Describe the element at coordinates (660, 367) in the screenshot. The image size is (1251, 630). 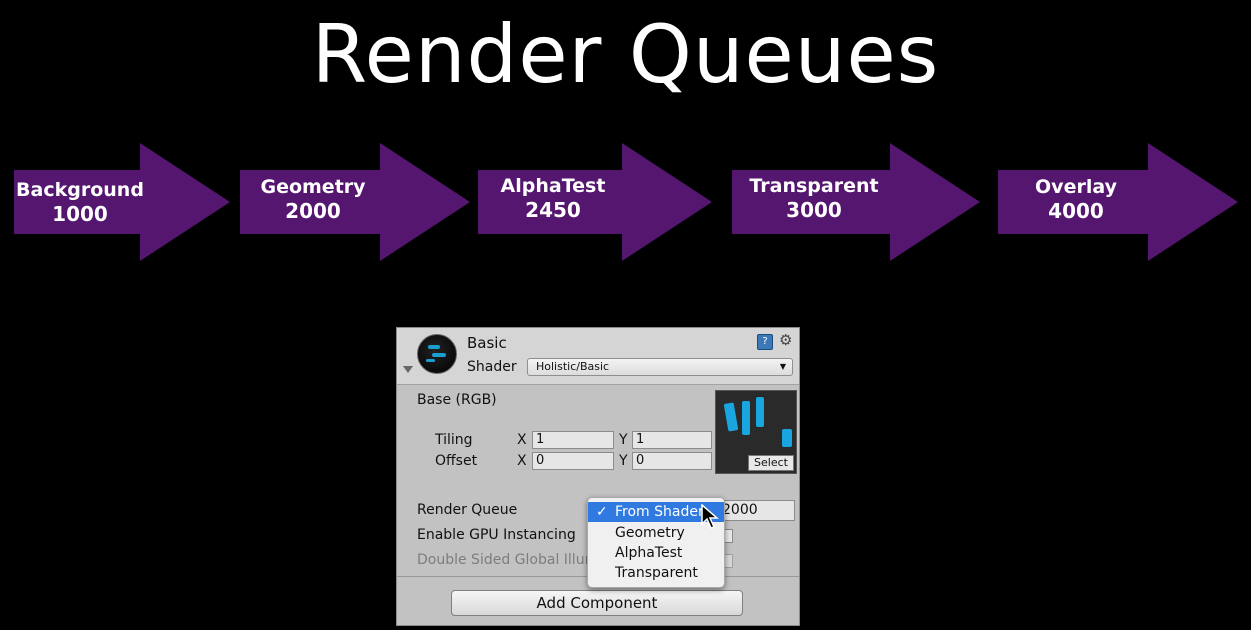
I see `shader-dropdown: Holistic/Basic ▼` at that location.